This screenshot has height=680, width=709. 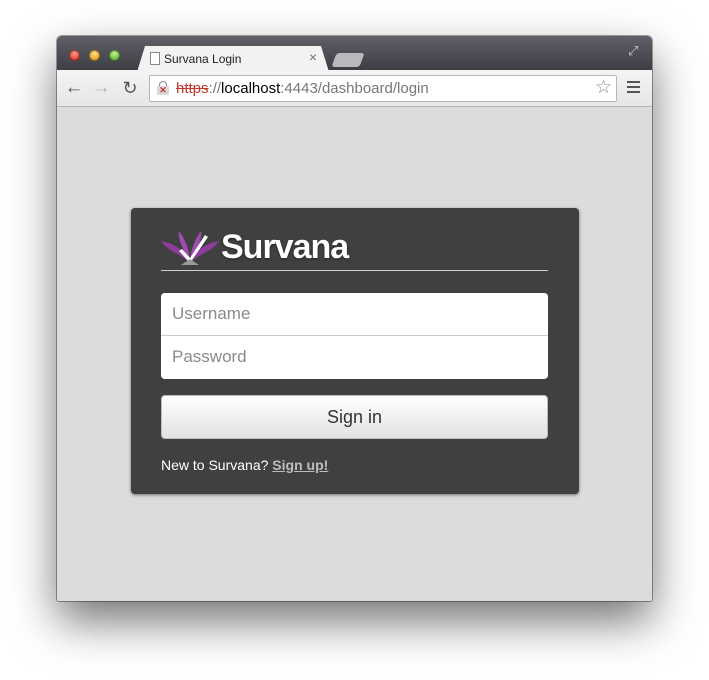 What do you see at coordinates (251, 88) in the screenshot?
I see `url-host: localhost` at bounding box center [251, 88].